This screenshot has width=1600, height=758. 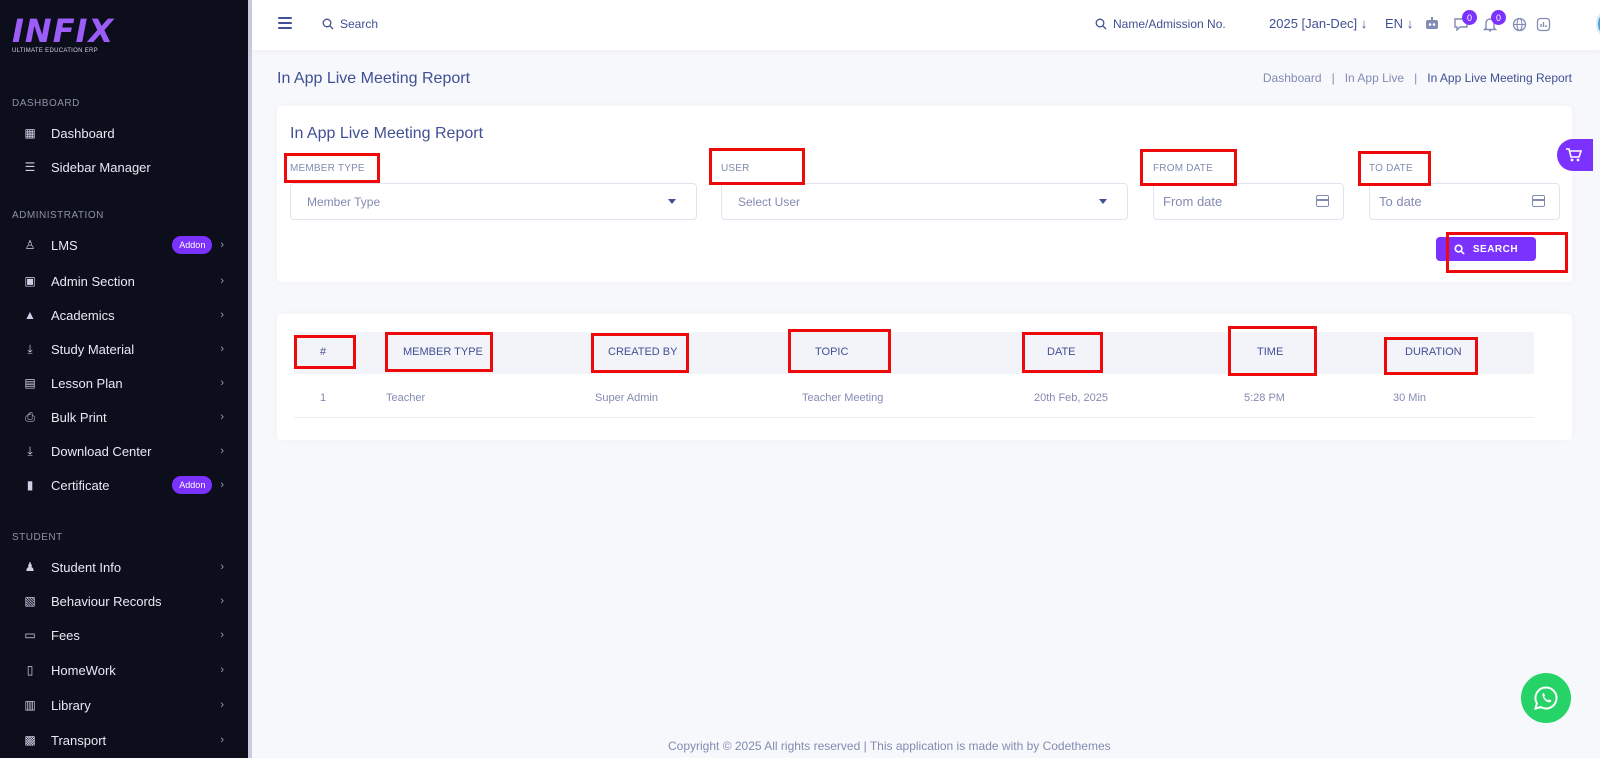 I want to click on breadcrumb-current: In App Live Meeting Report, so click(x=1499, y=78).